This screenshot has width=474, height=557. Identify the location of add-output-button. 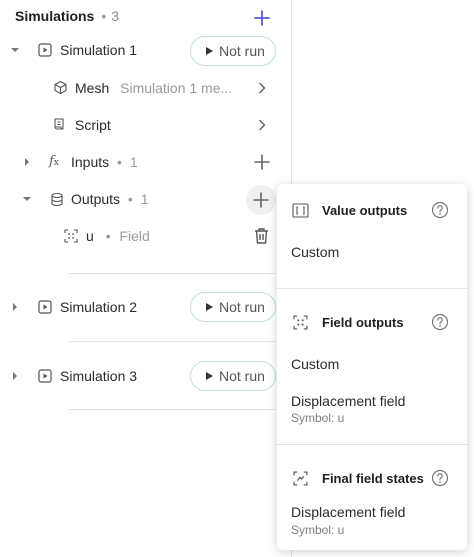
(261, 200).